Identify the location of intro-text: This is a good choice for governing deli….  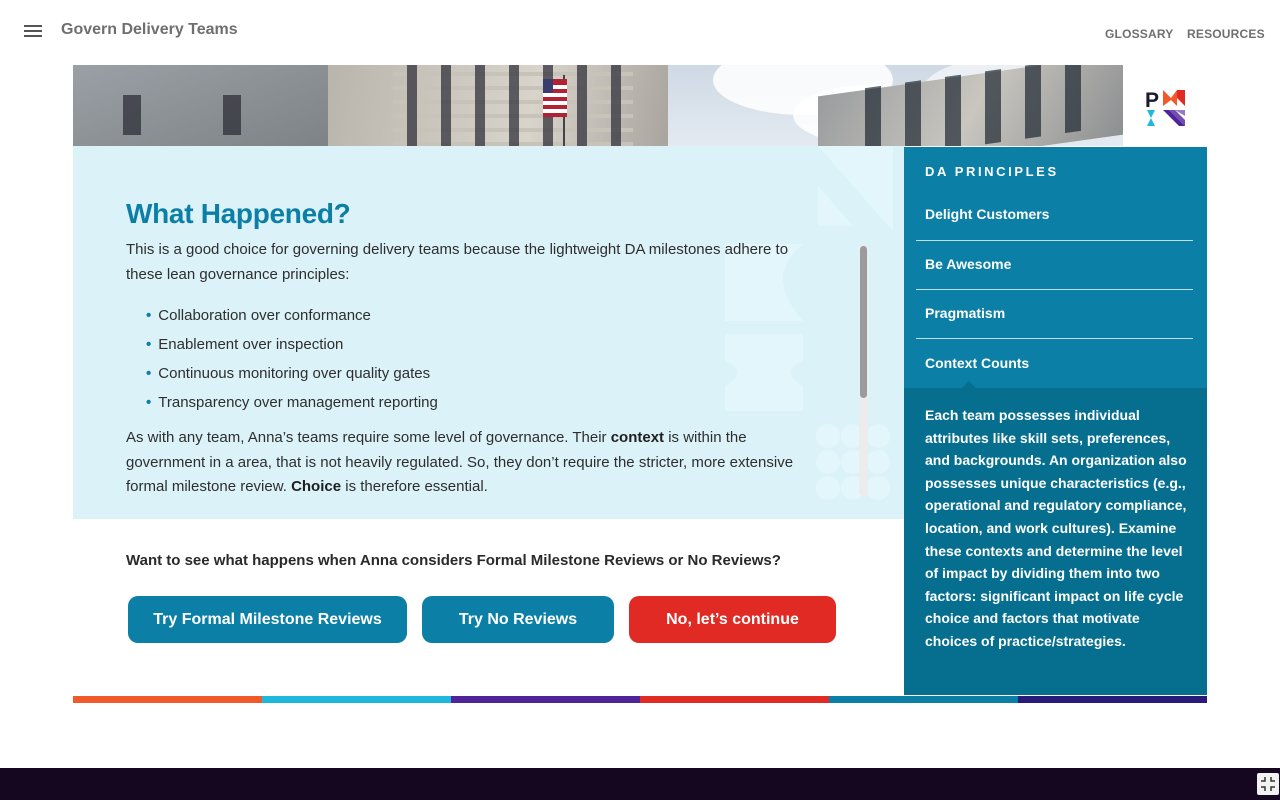
(457, 262).